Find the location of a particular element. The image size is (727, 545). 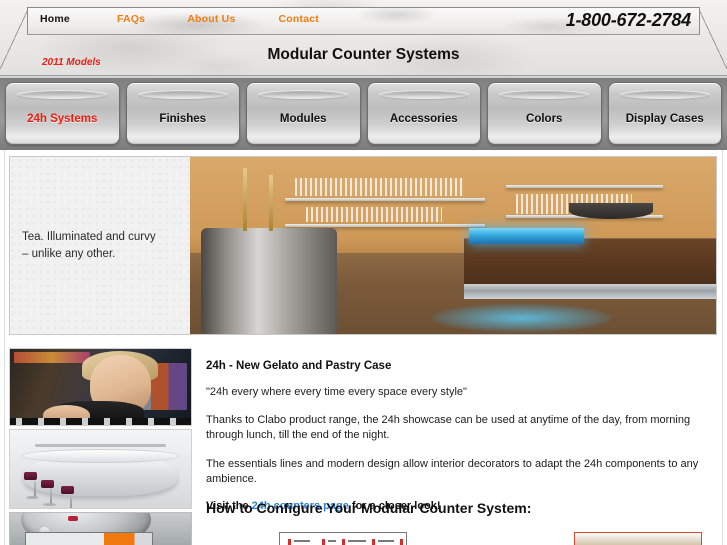

thumbnail-woman-display is located at coordinates (100, 387).